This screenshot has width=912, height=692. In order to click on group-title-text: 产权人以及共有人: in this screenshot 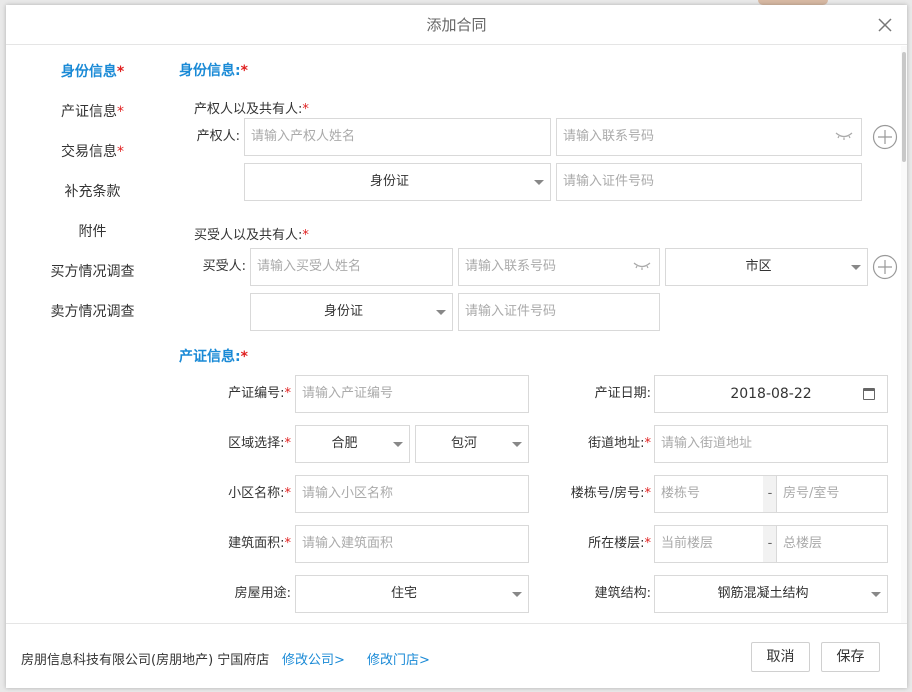, I will do `click(248, 109)`.